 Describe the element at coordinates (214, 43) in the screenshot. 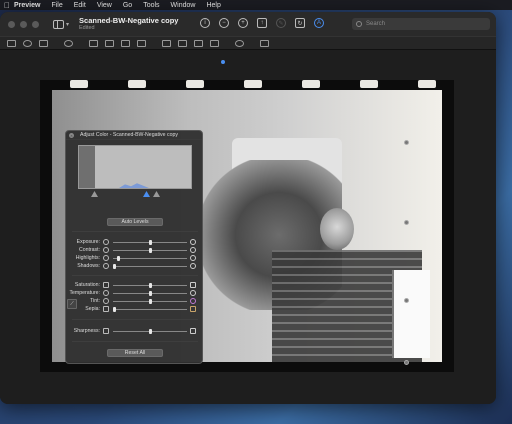

I see `text-style-icon` at that location.